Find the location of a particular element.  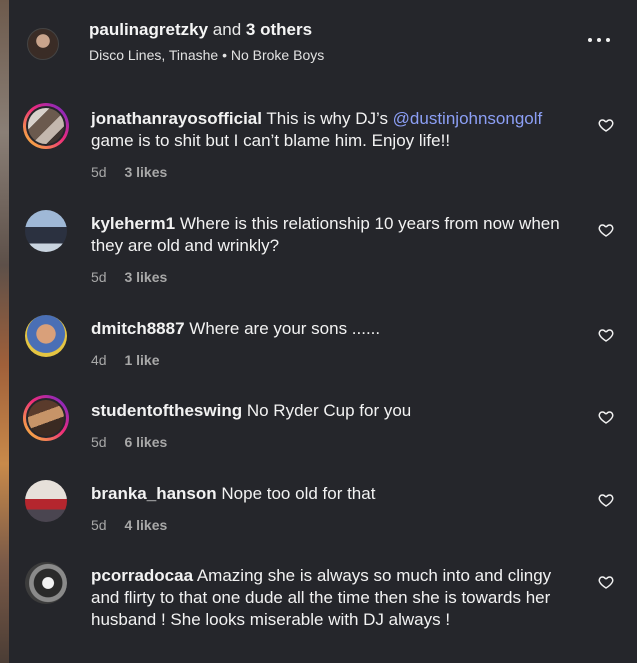

comment-username: jonathanrayosofficial is located at coordinates (176, 118).